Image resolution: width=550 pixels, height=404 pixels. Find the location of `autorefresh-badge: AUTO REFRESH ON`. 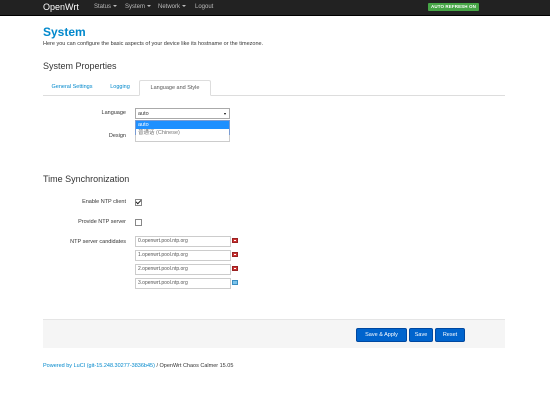

autorefresh-badge: AUTO REFRESH ON is located at coordinates (453, 7).